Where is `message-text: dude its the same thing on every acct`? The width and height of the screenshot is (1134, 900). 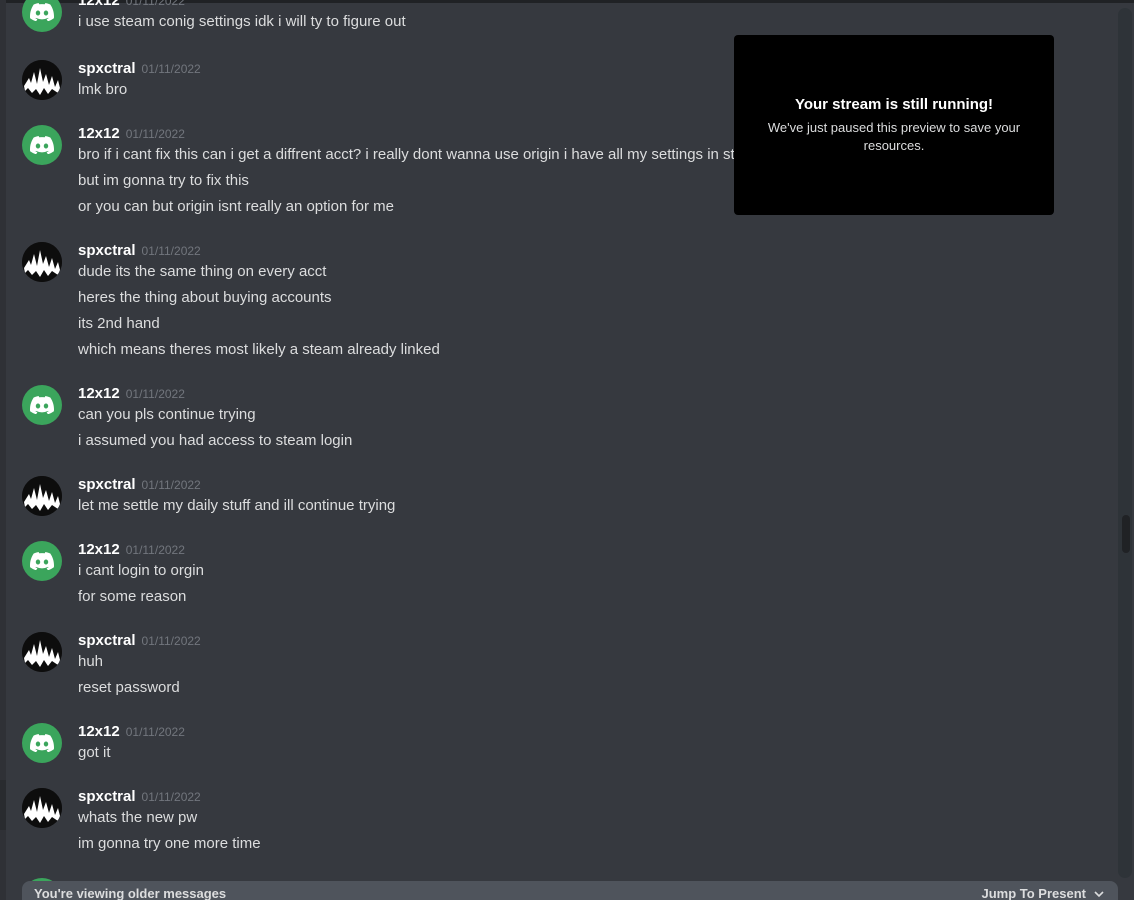 message-text: dude its the same thing on every acct is located at coordinates (202, 271).